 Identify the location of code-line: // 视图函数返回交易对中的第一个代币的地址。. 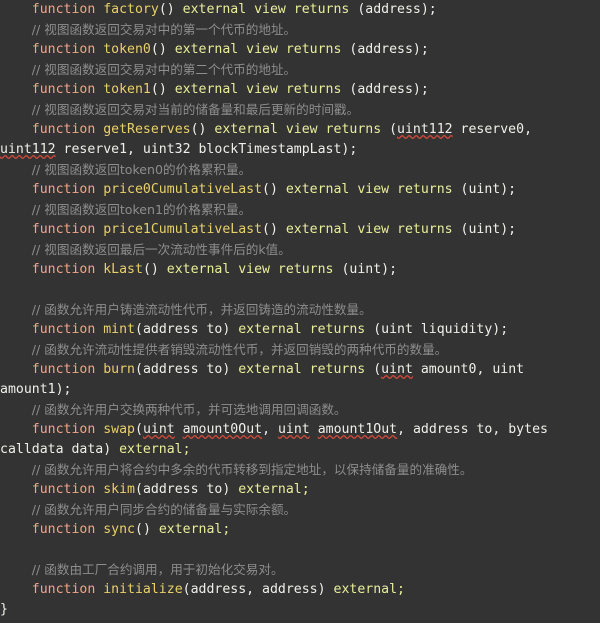
(300, 30).